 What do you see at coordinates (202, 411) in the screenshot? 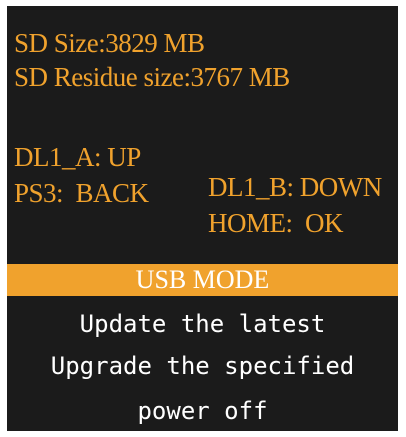
I see `menu-item-power-off: power off` at bounding box center [202, 411].